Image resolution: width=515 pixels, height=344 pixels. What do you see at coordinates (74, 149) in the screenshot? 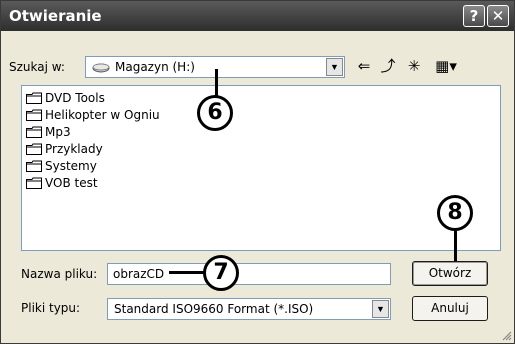
I see `file-name: Przyklady` at bounding box center [74, 149].